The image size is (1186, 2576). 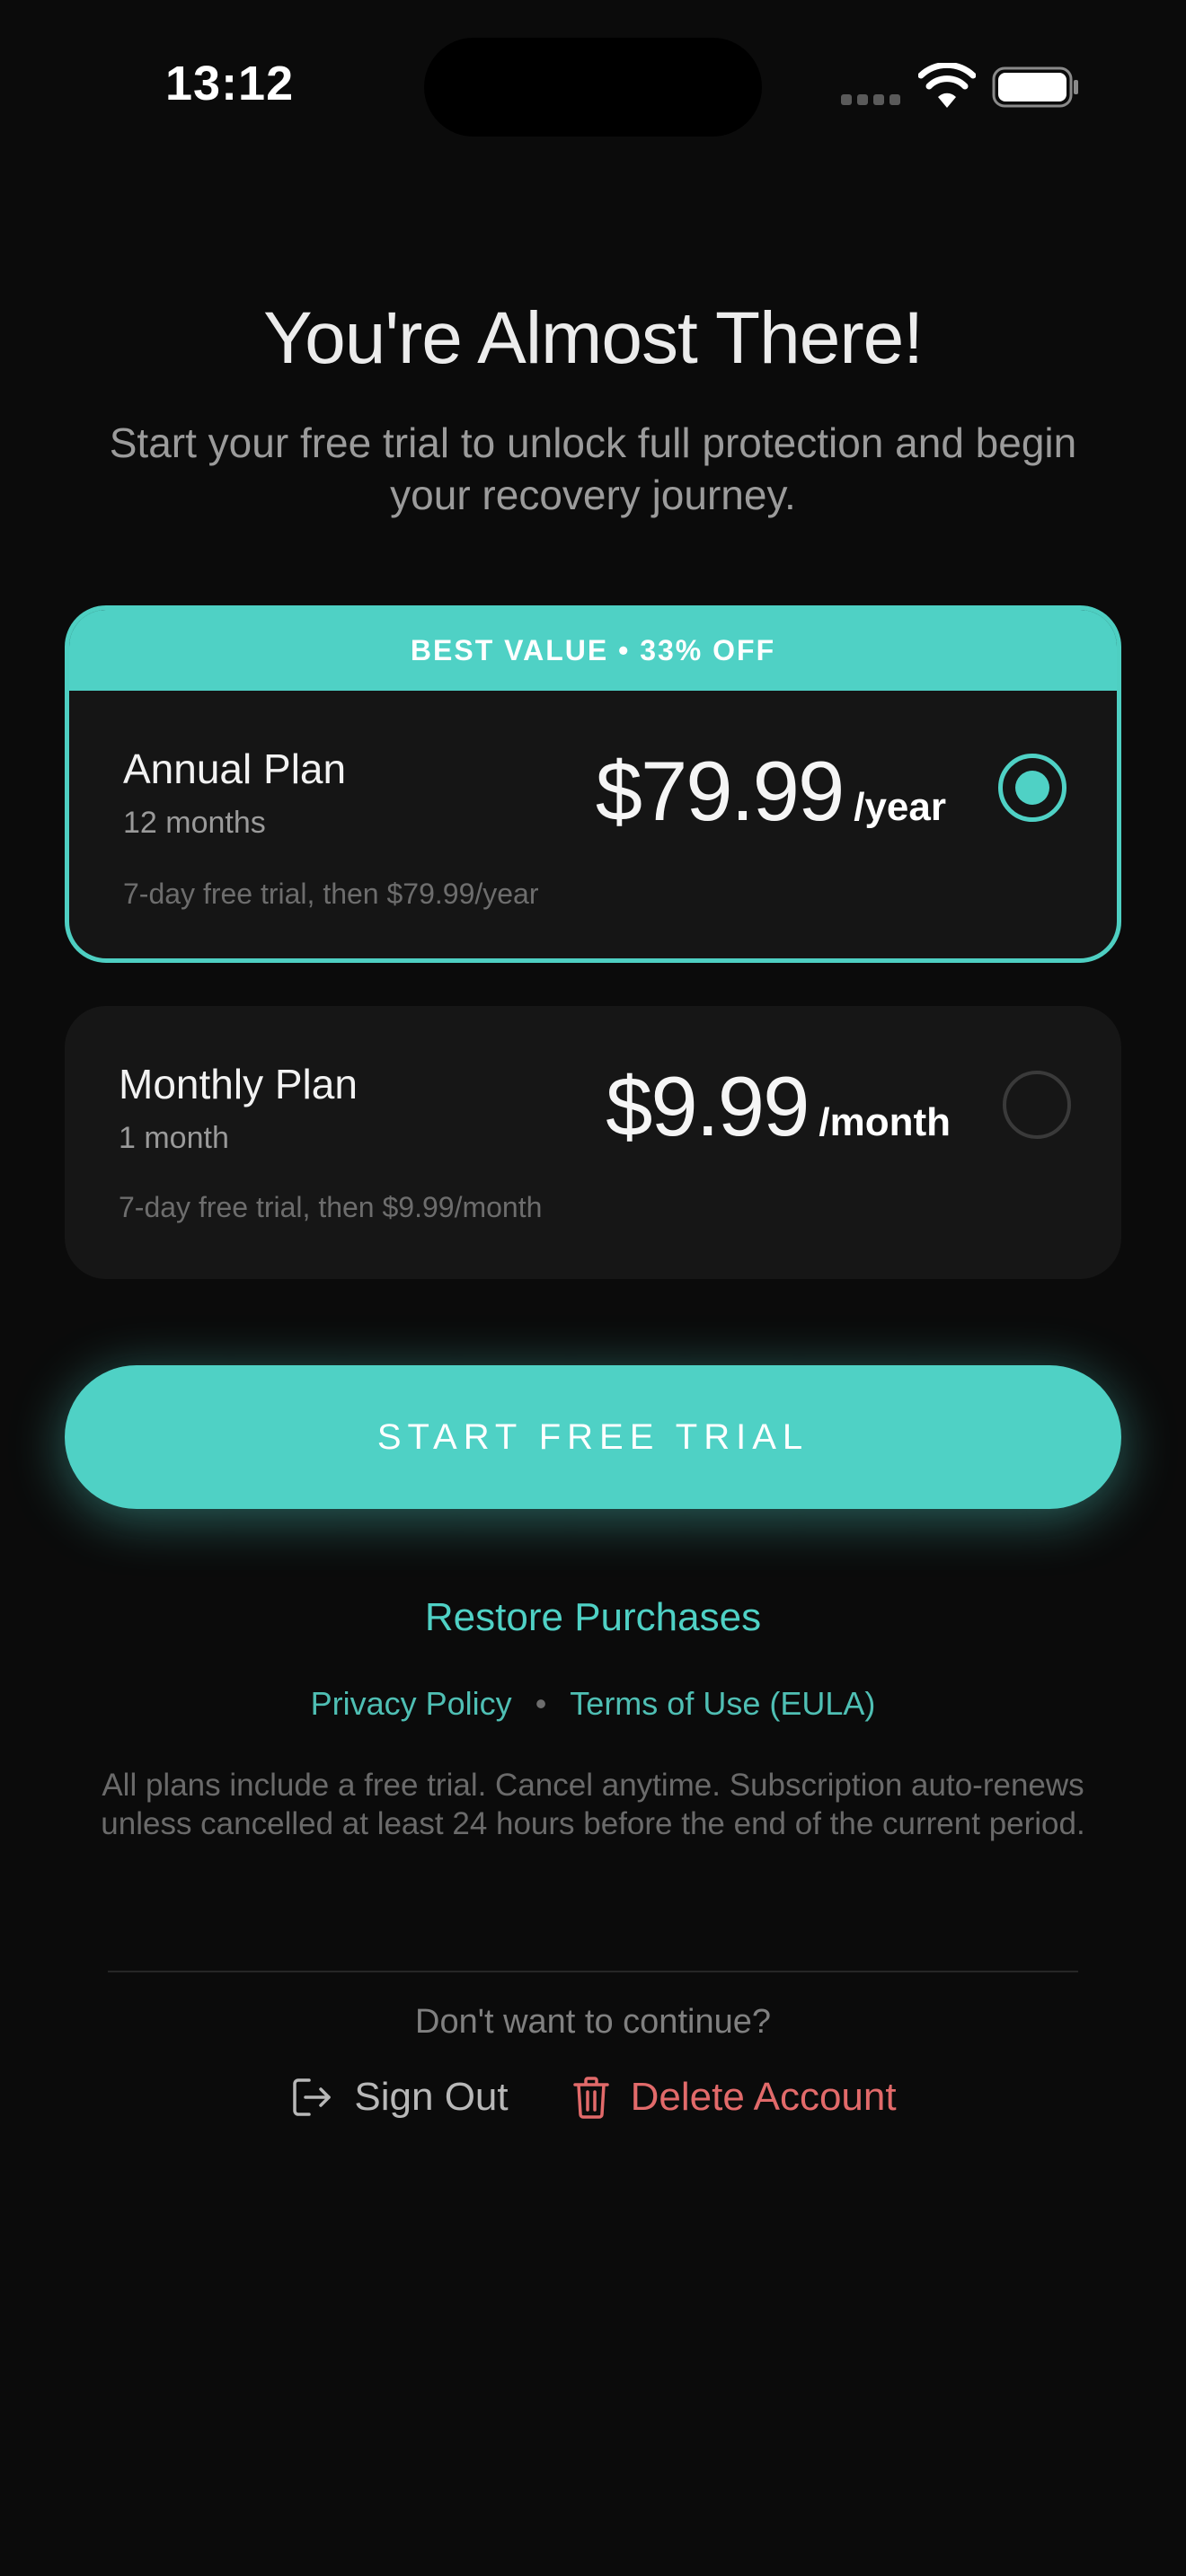 I want to click on sign-out-icon, so click(x=312, y=2097).